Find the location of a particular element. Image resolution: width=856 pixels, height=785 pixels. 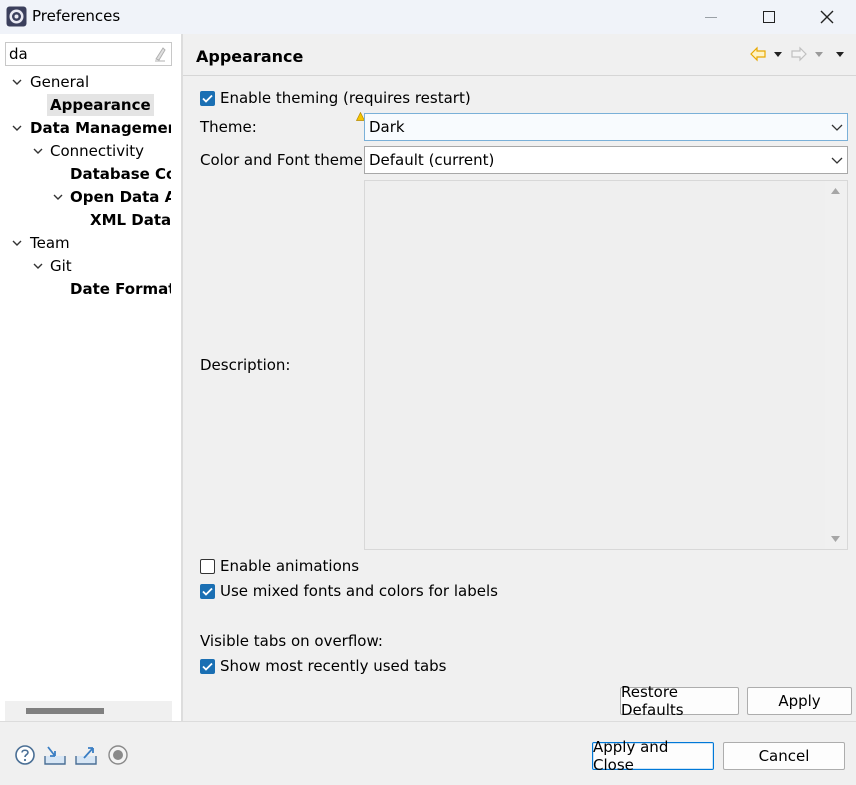

show-recent-tabs-label: Show most recently used tabs is located at coordinates (333, 666).